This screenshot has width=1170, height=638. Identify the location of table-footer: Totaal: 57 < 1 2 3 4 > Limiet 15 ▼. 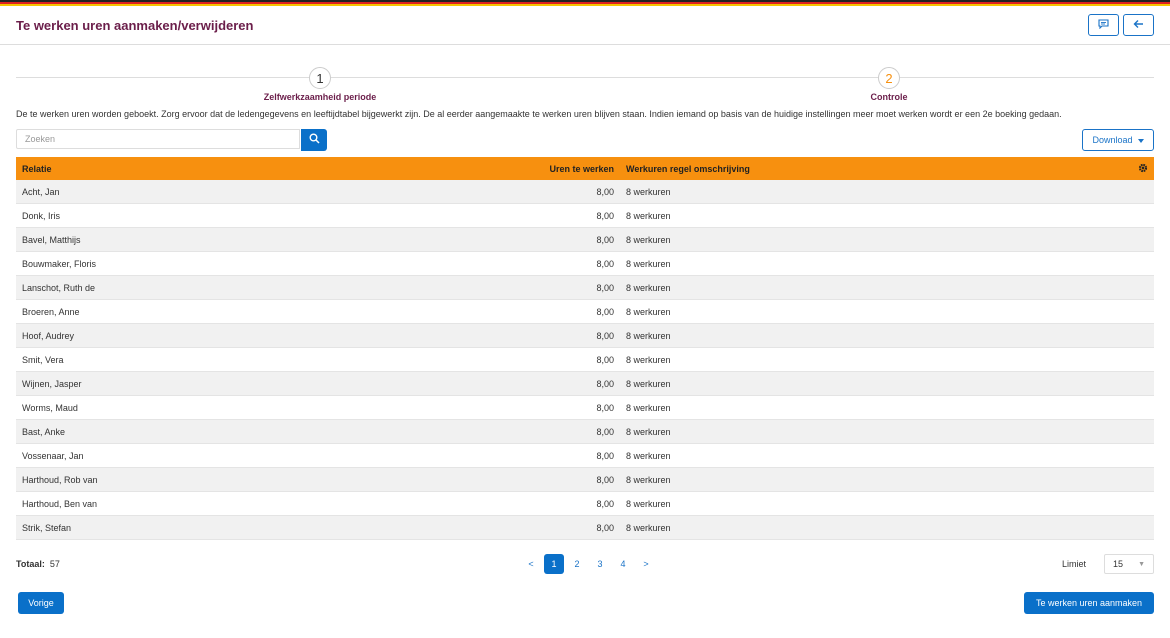
(585, 569).